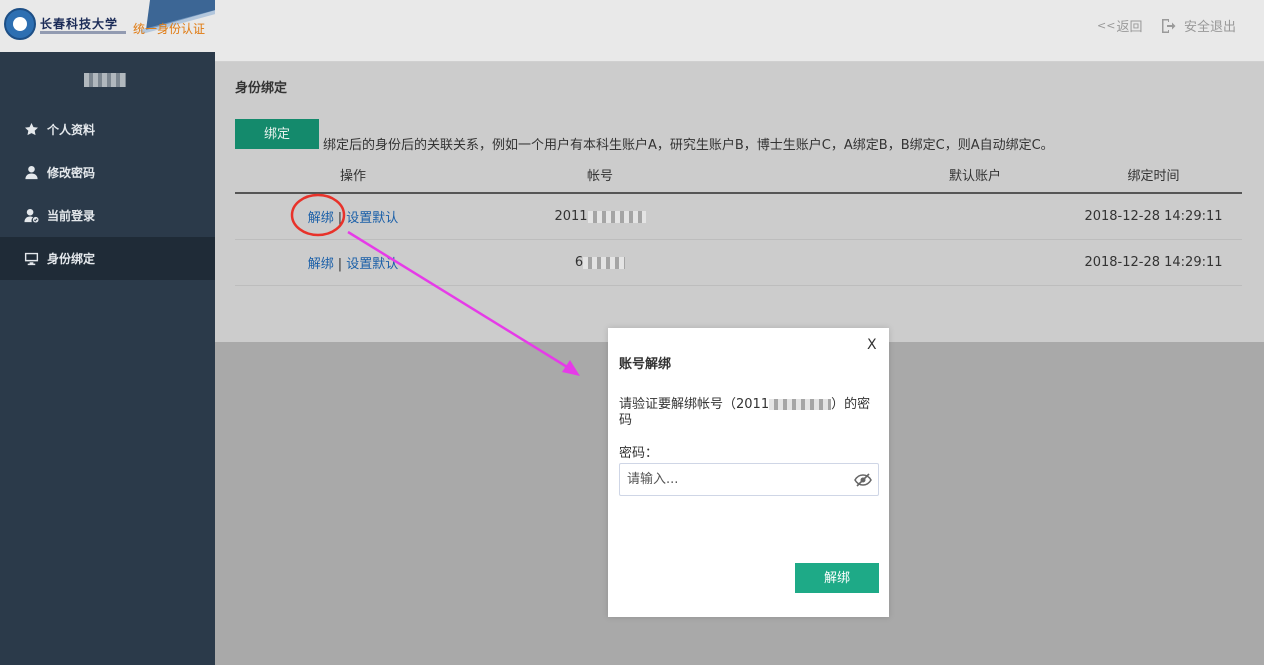 The width and height of the screenshot is (1264, 665). What do you see at coordinates (71, 173) in the screenshot?
I see `sidebar-item-label: 修改密码` at bounding box center [71, 173].